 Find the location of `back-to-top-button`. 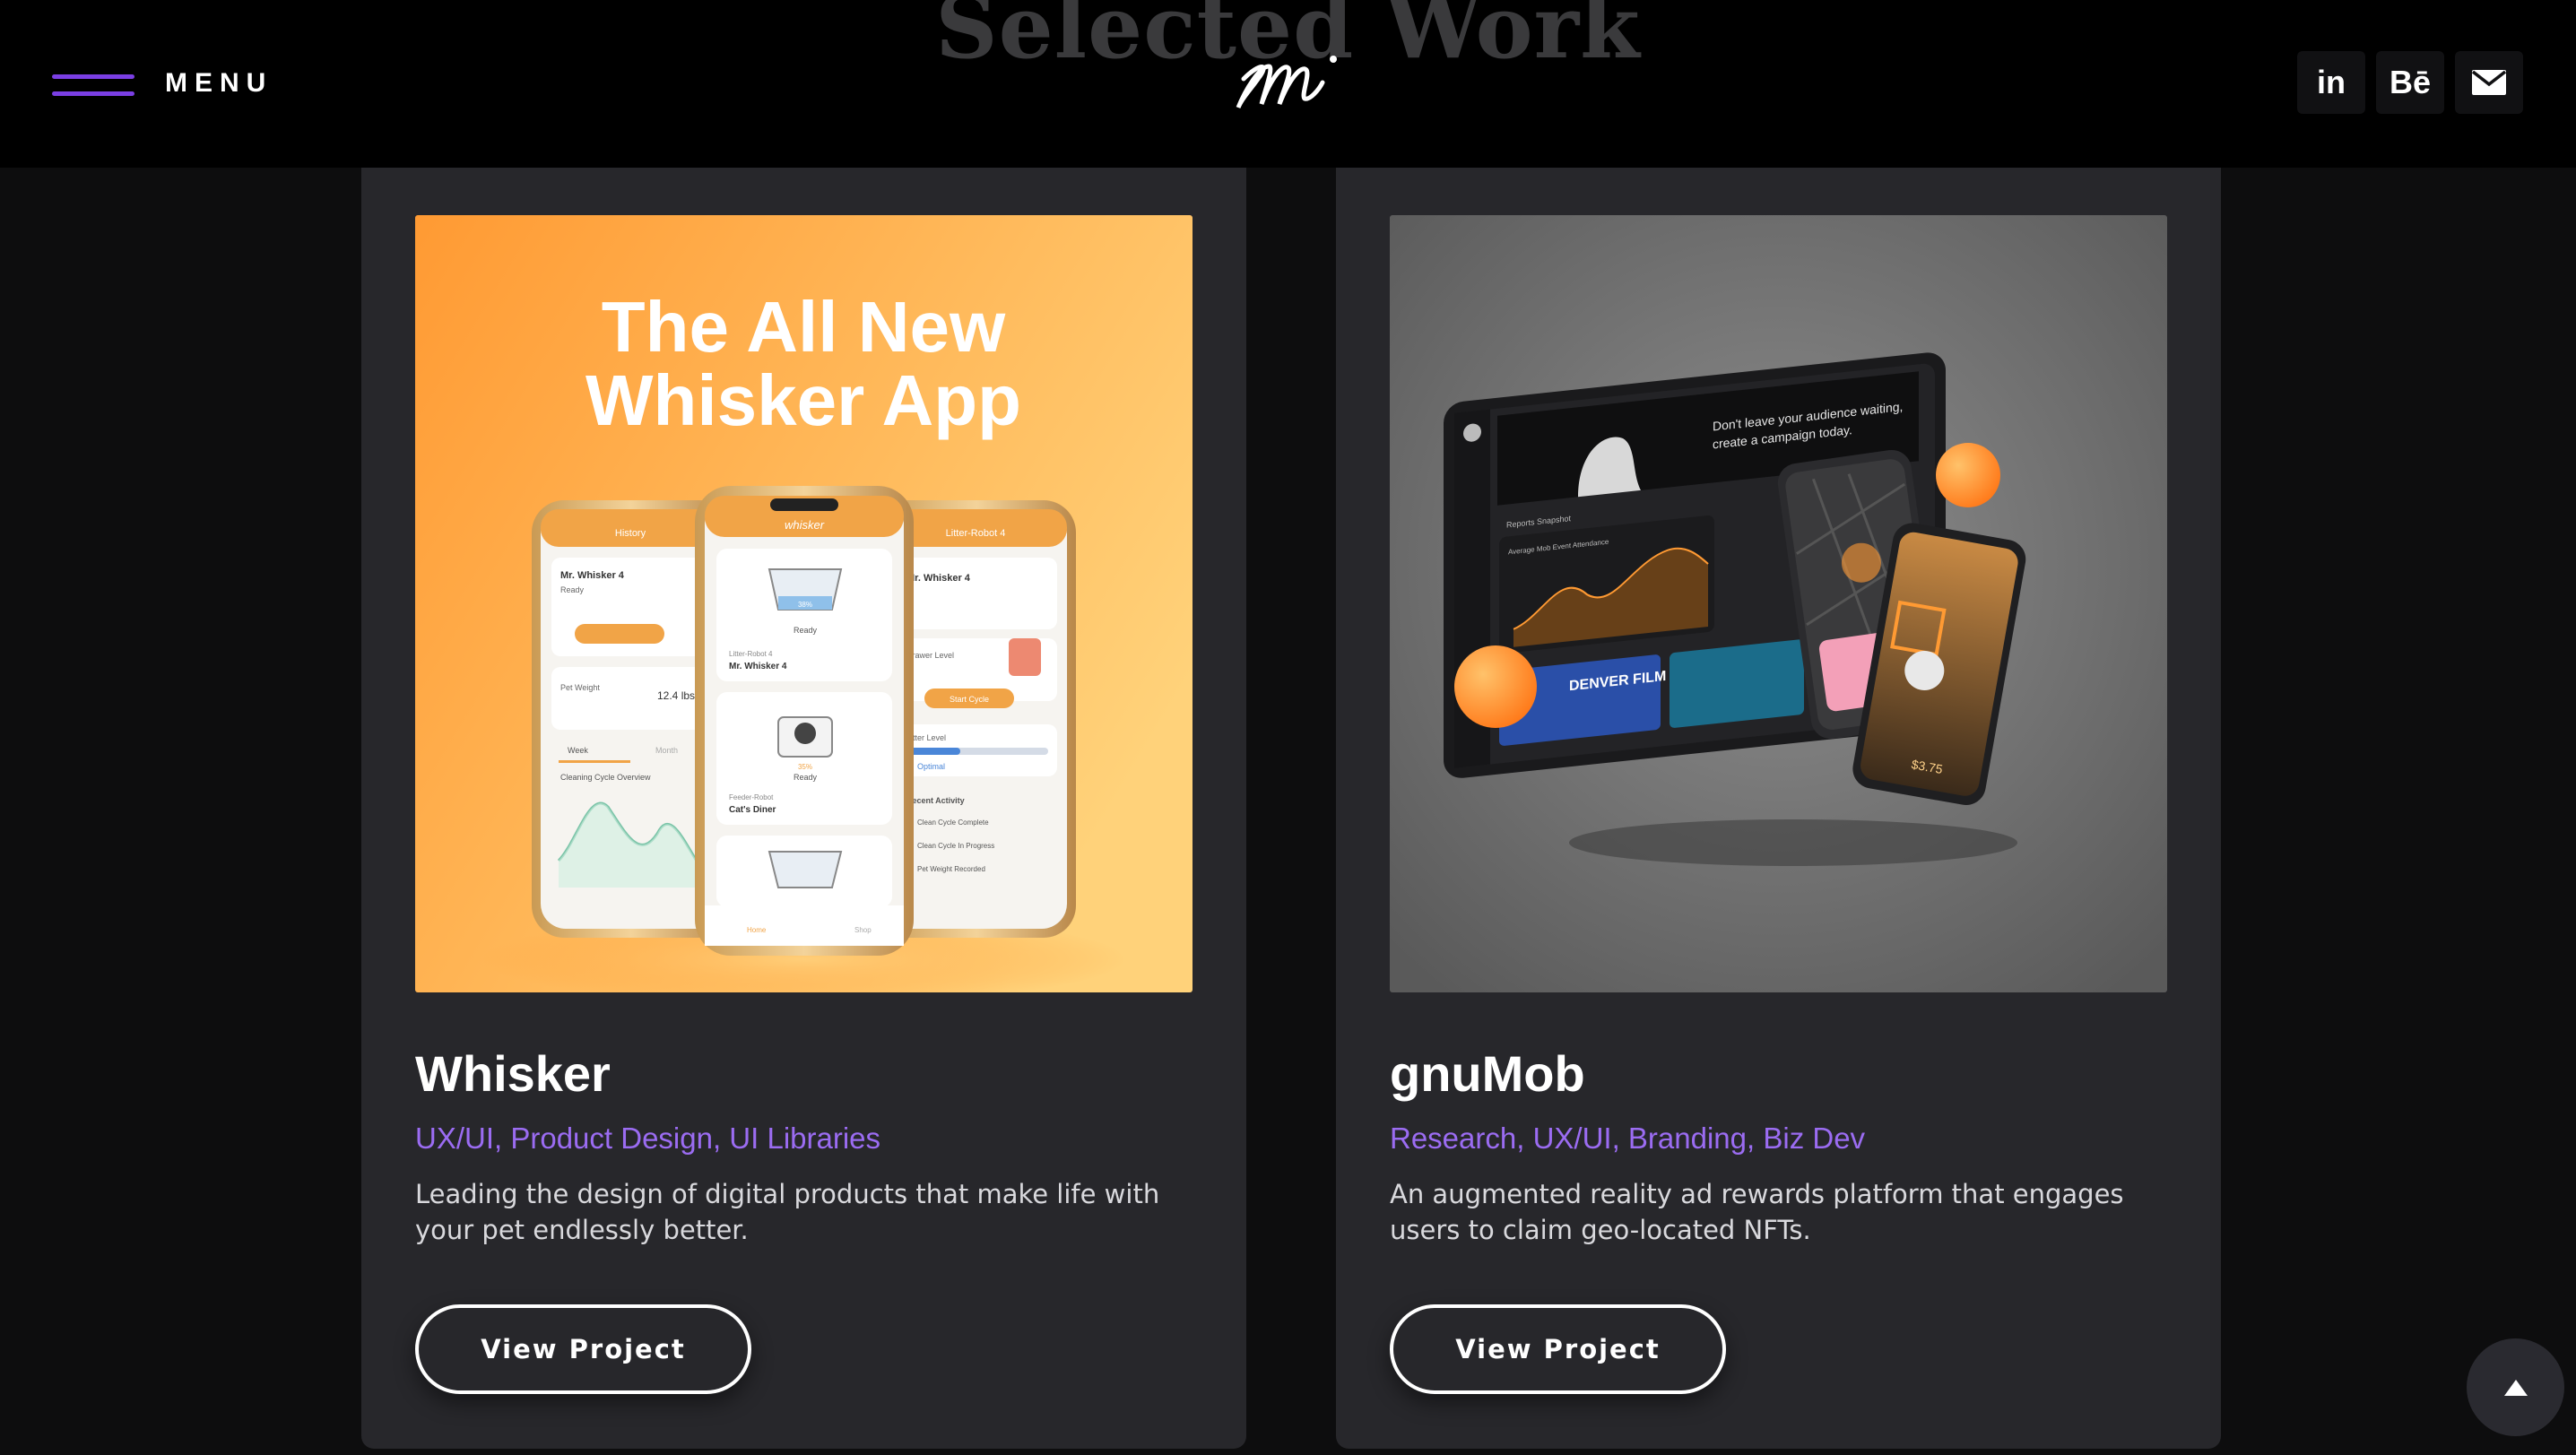

back-to-top-button is located at coordinates (2515, 1387).